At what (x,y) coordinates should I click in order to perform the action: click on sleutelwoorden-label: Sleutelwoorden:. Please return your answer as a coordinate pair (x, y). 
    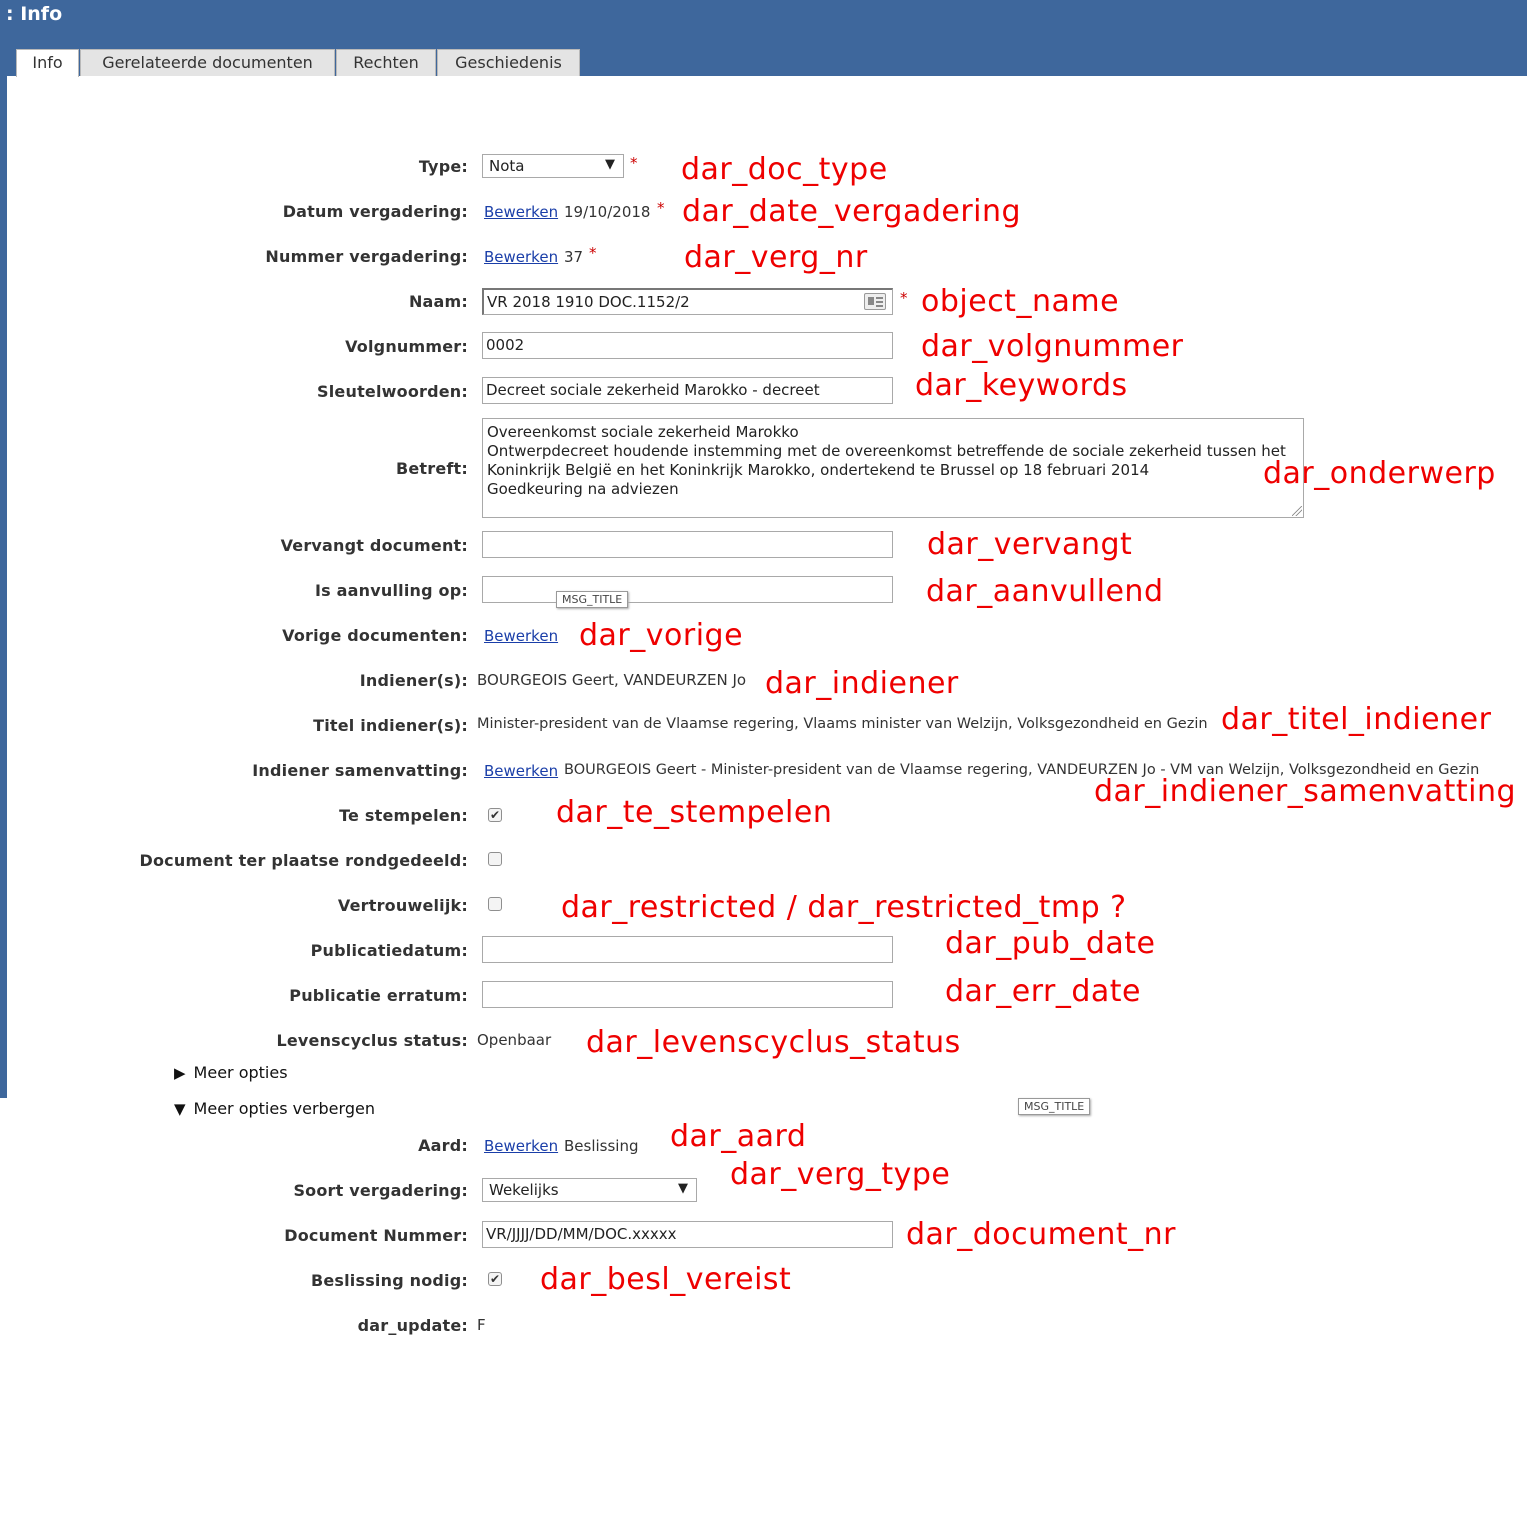
    Looking at the image, I should click on (392, 391).